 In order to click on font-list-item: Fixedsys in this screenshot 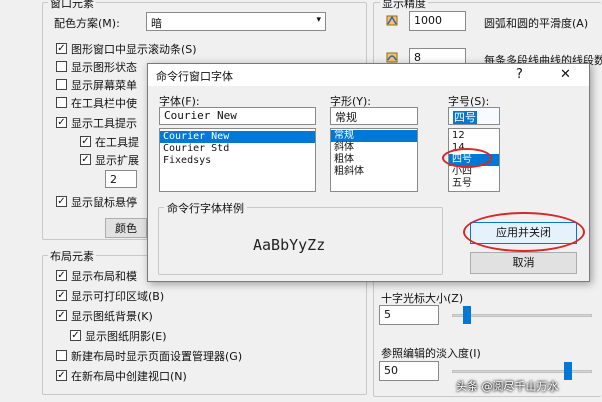, I will do `click(237, 161)`.